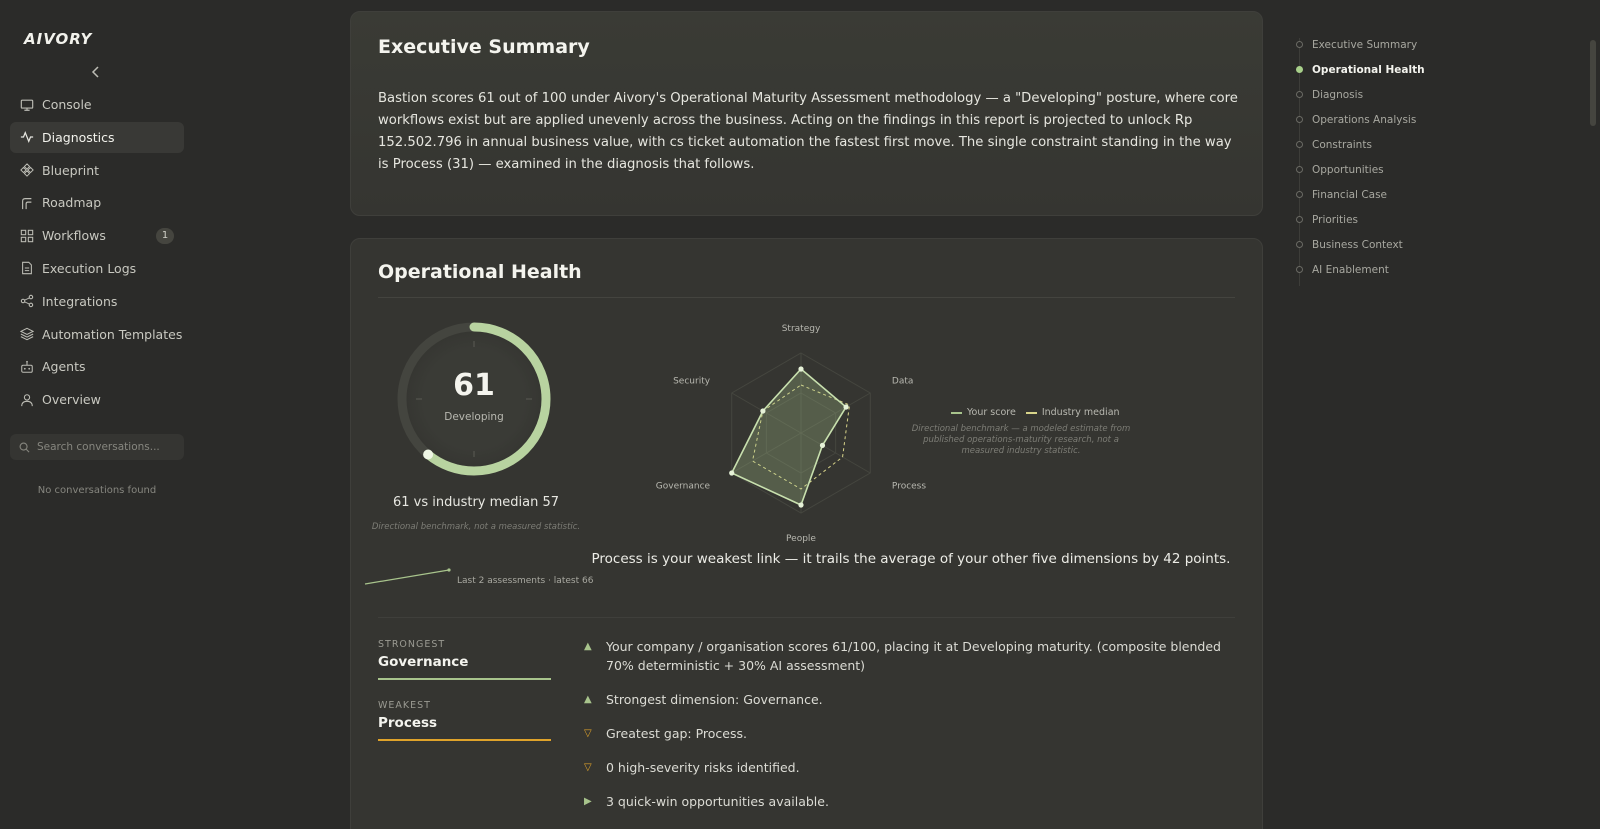 This screenshot has width=1600, height=829. Describe the element at coordinates (904, 767) in the screenshot. I see `finding-item: ▽ 0 high-severity risks identified.` at that location.